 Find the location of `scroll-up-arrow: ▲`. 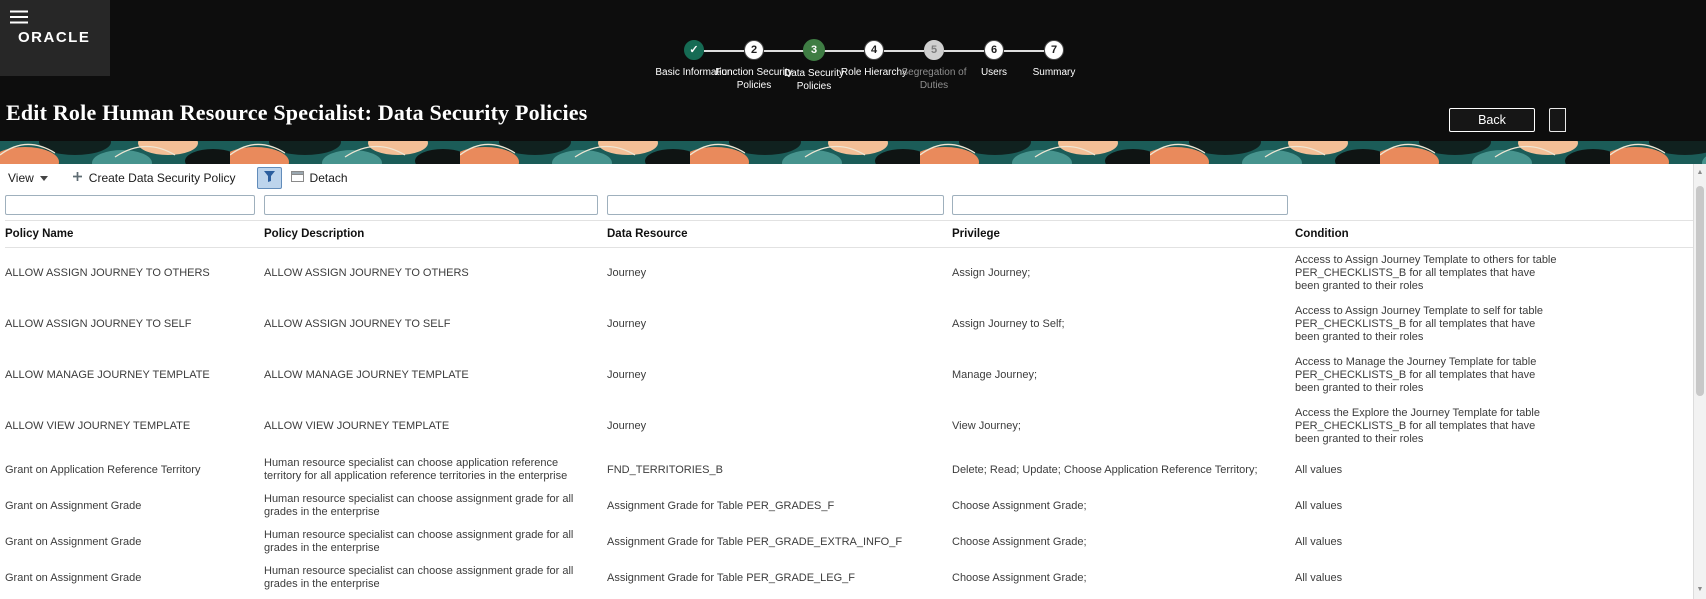

scroll-up-arrow: ▲ is located at coordinates (1700, 173).